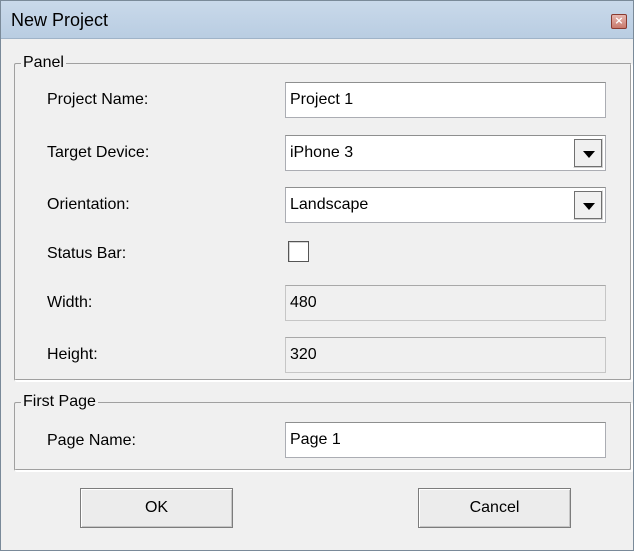 This screenshot has width=634, height=551. What do you see at coordinates (445, 355) in the screenshot?
I see `height-input: 320` at bounding box center [445, 355].